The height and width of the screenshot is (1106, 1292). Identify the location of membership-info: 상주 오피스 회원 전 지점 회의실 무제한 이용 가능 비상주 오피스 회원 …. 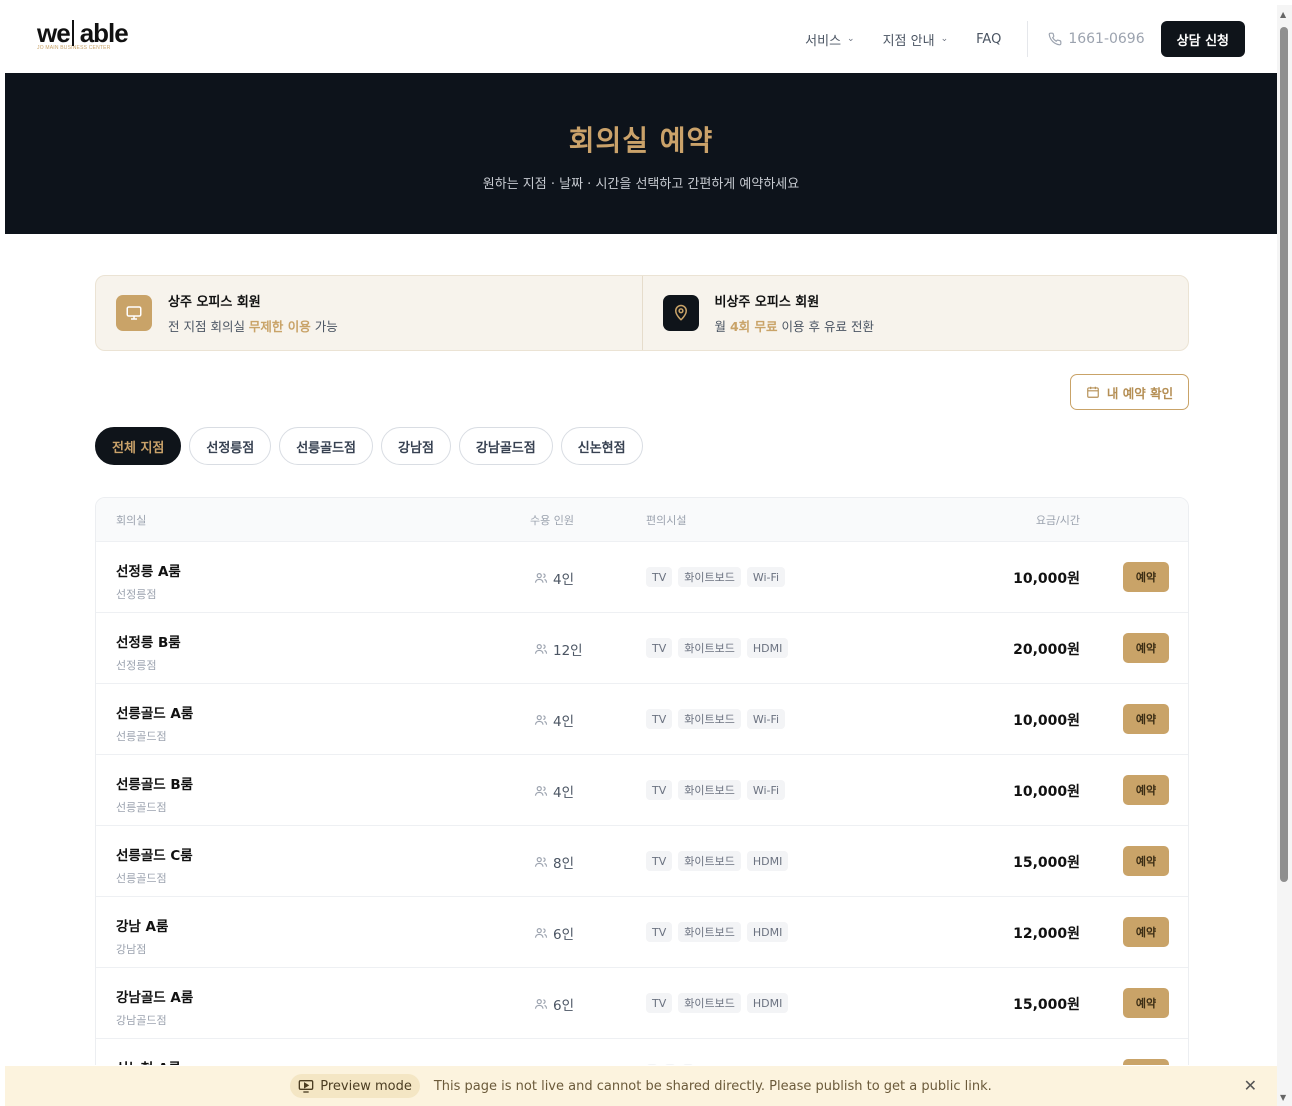
(642, 313).